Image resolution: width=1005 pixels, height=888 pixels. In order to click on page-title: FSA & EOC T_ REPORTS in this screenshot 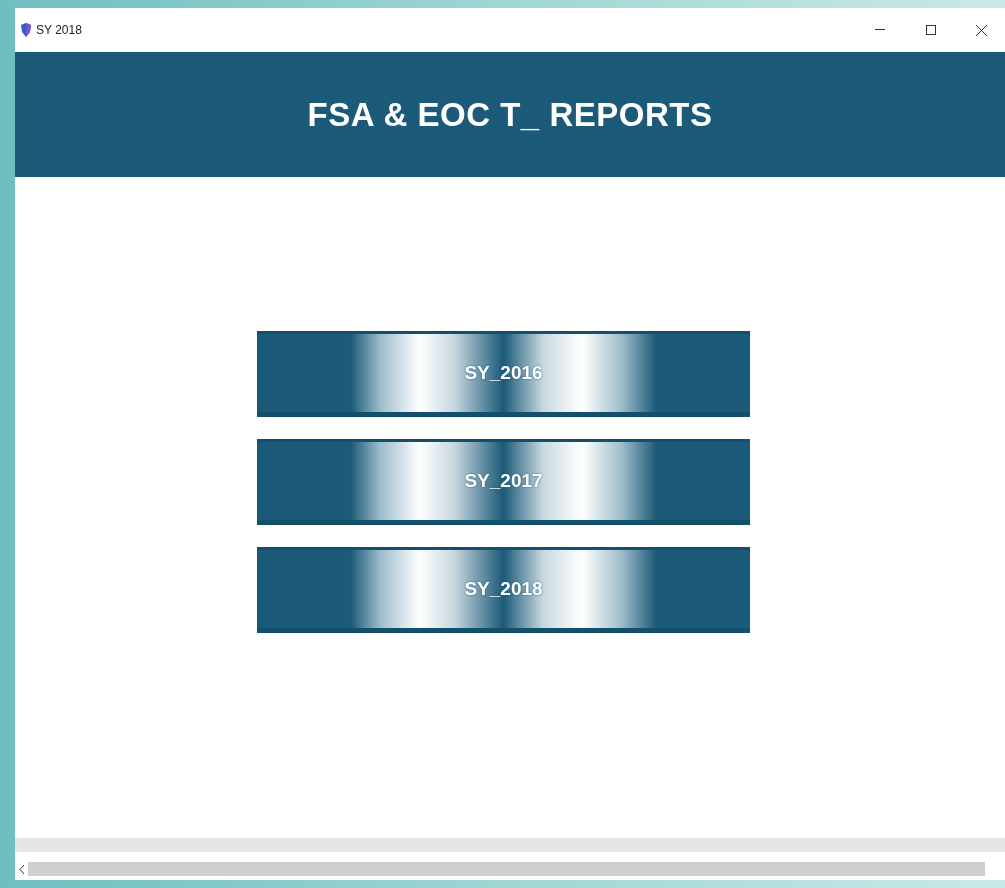, I will do `click(510, 114)`.